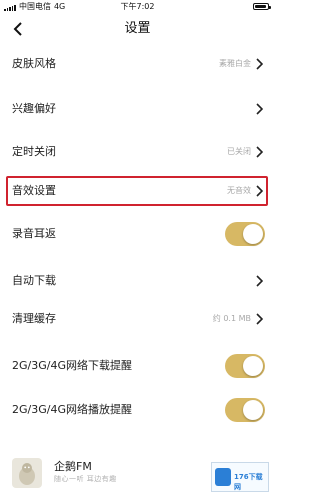 This screenshot has width=320, height=498. I want to click on page-title: 设置, so click(137, 28).